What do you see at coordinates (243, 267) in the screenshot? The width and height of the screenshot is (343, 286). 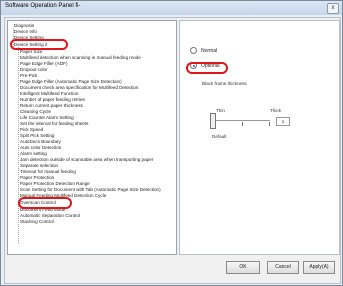 I see `ok-button: OK` at bounding box center [243, 267].